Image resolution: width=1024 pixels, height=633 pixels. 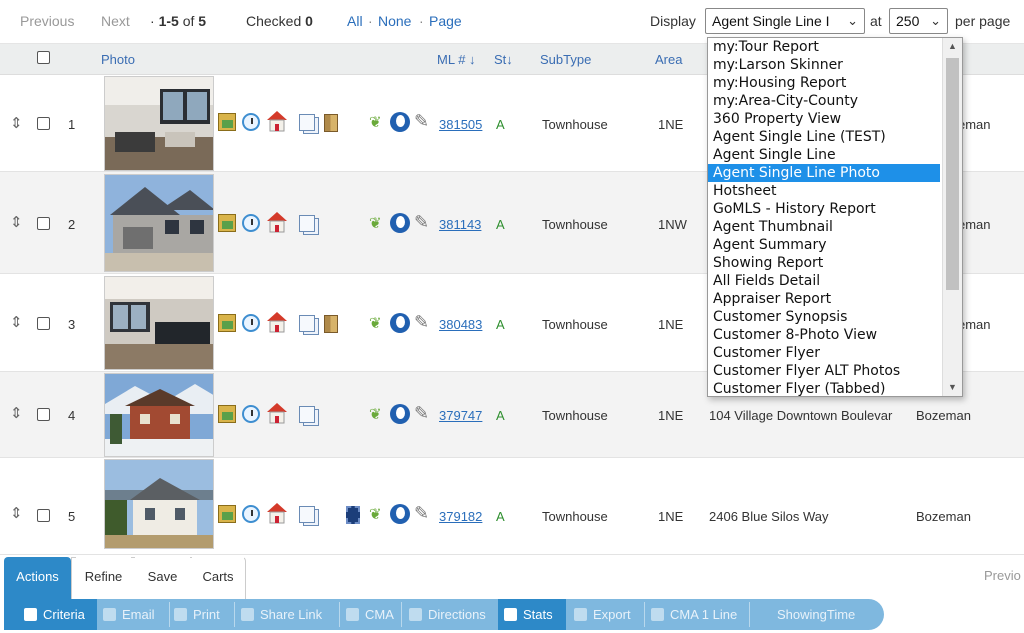 I want to click on mls-number-link: 381143, so click(x=460, y=224).